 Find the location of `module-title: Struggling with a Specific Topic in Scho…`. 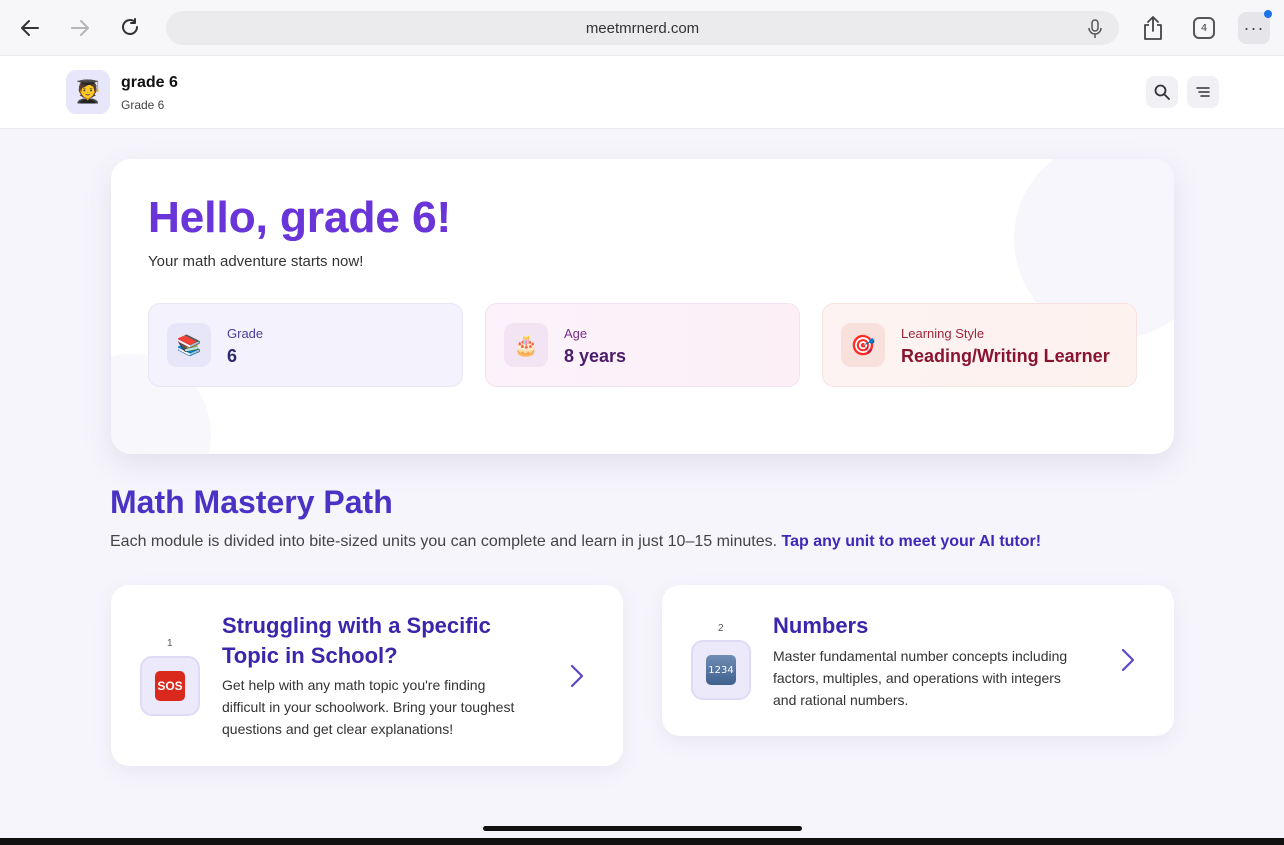

module-title: Struggling with a Specific Topic in Scho… is located at coordinates (356, 640).